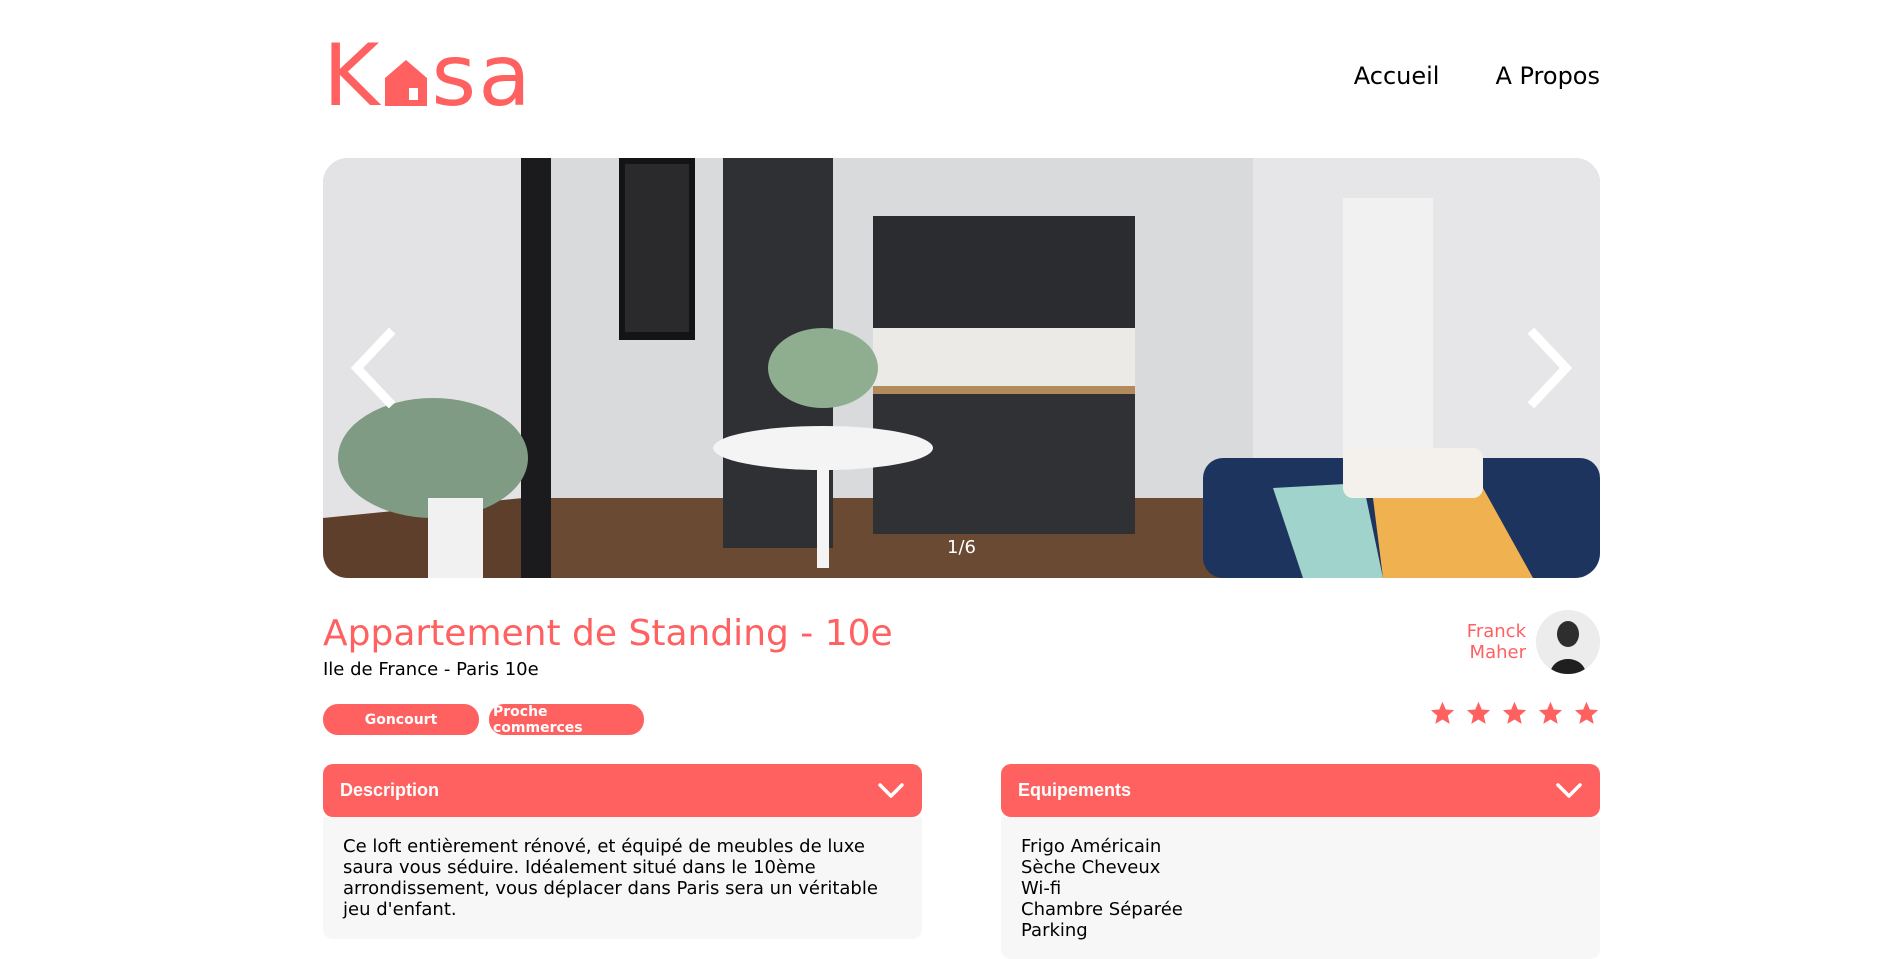 The width and height of the screenshot is (1904, 959). I want to click on list-item: Chambre Séparée, so click(1102, 909).